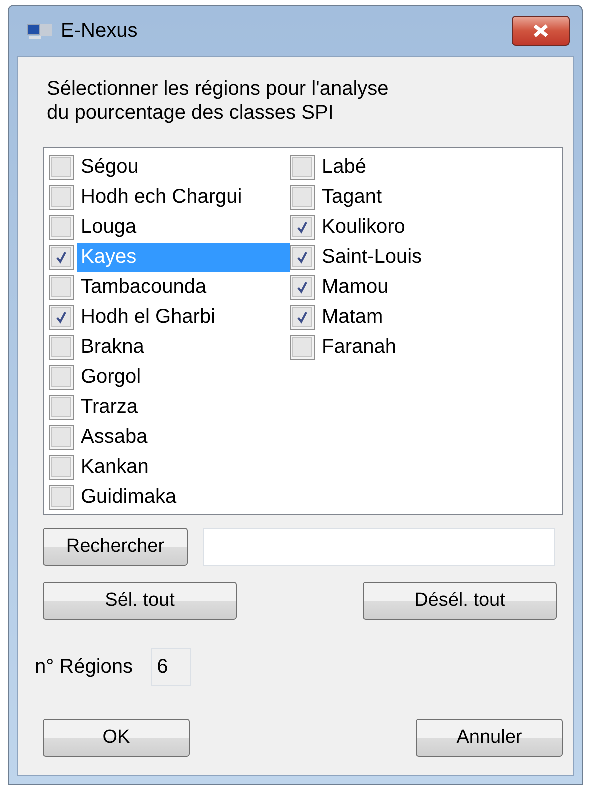  What do you see at coordinates (99, 31) in the screenshot?
I see `window-title: E-Nexus` at bounding box center [99, 31].